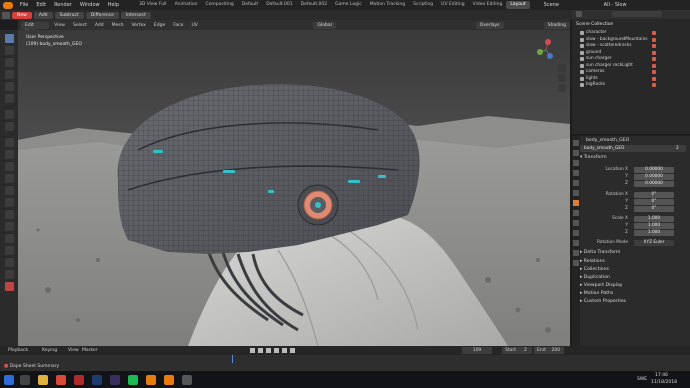  I want to click on relations-section: ▸ Relations, so click(592, 261).